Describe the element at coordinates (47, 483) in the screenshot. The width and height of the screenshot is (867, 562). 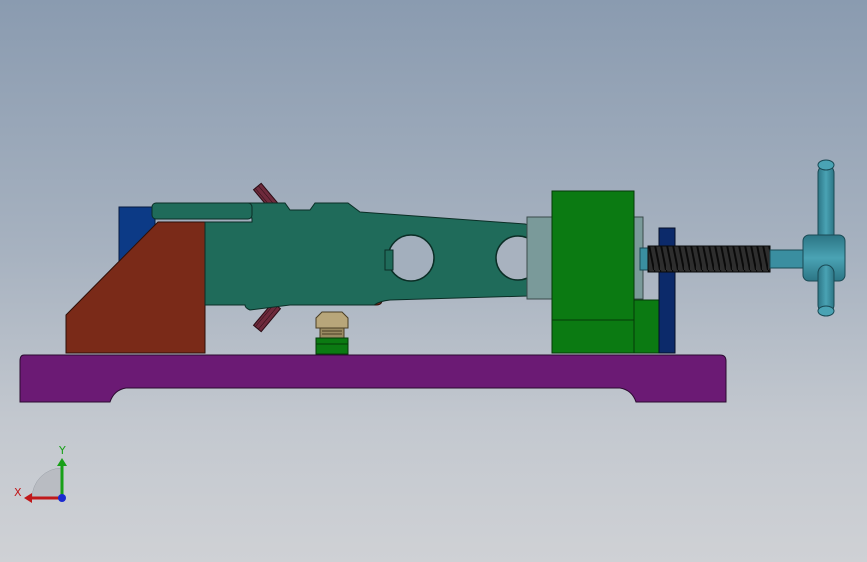
I see `triad-quadrant` at that location.